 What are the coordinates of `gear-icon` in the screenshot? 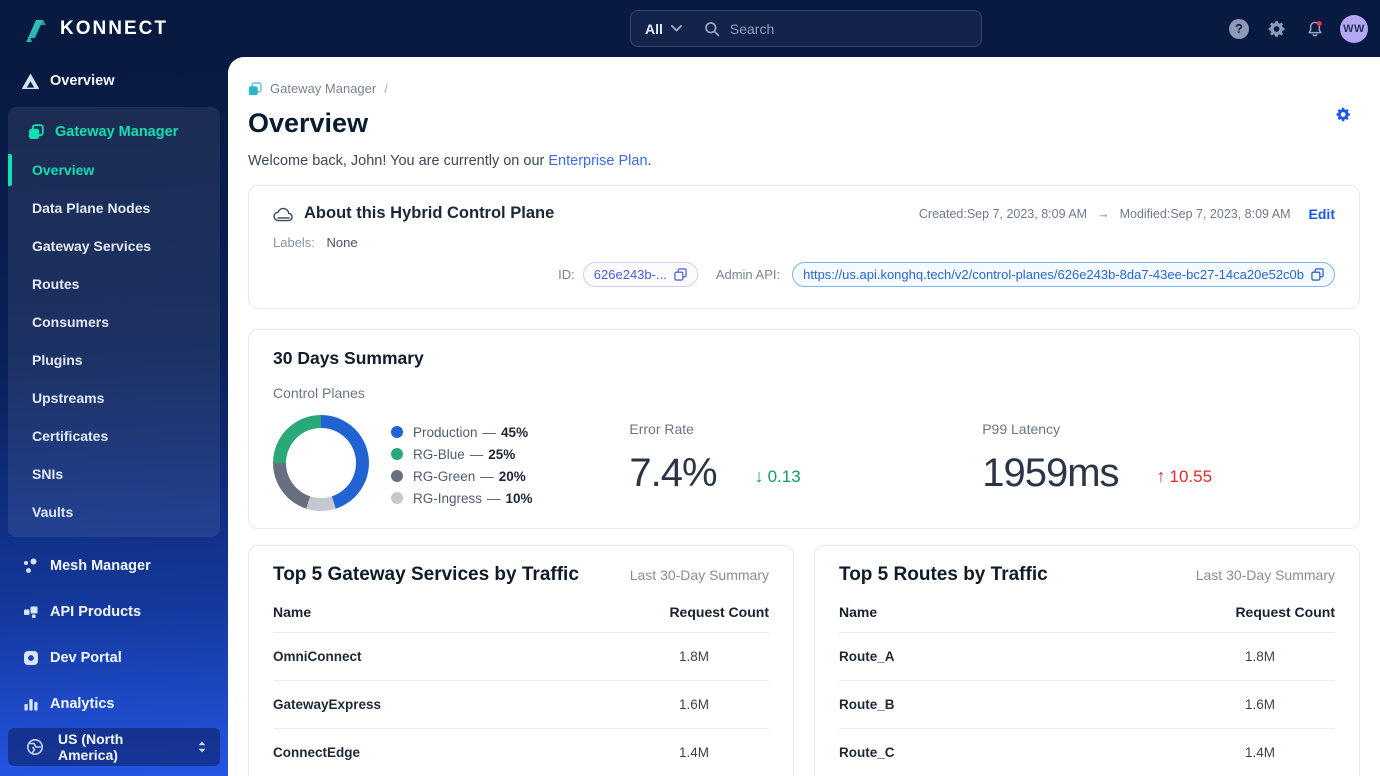 It's located at (1343, 114).